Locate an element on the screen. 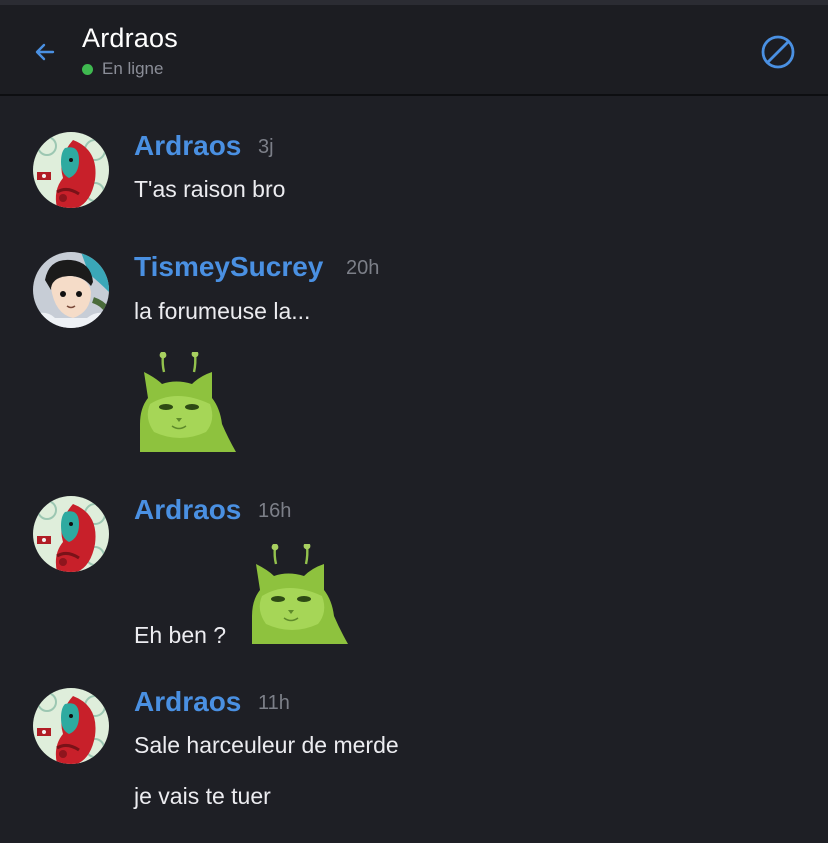 Image resolution: width=828 pixels, height=843 pixels. block-icon is located at coordinates (778, 52).